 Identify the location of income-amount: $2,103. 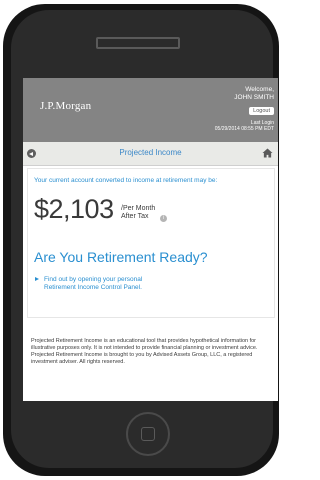
(74, 209).